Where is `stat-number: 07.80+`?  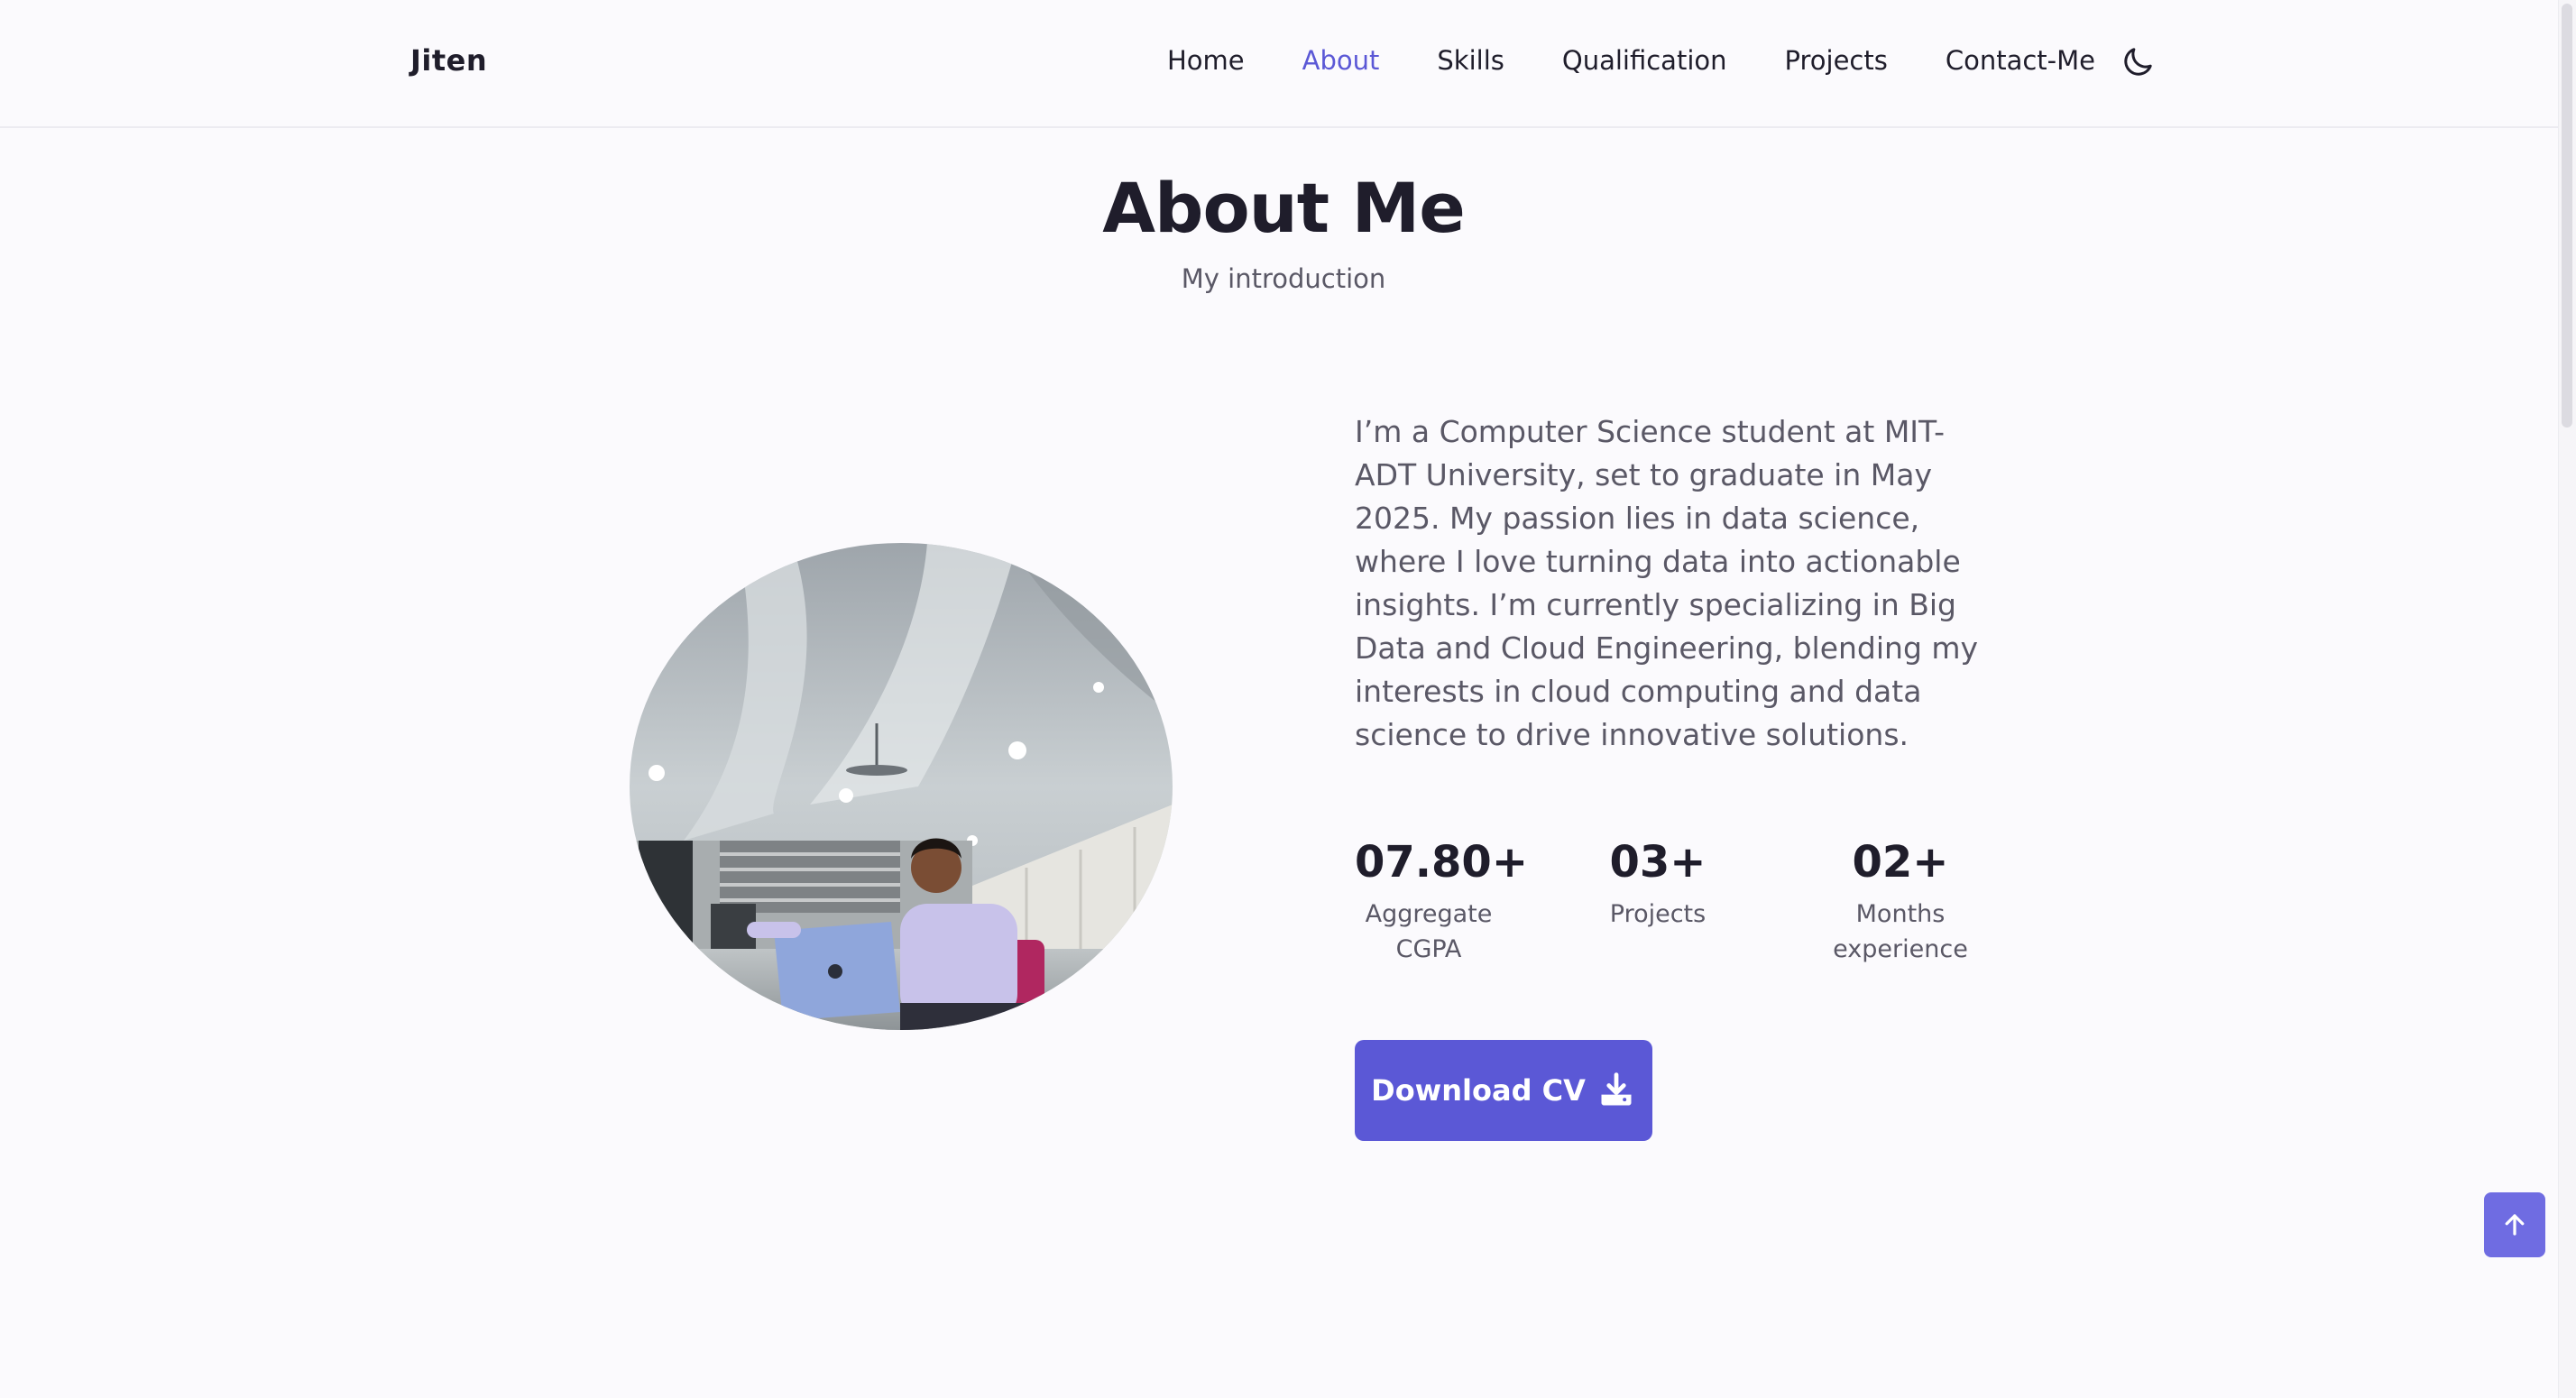
stat-number: 07.80+ is located at coordinates (1442, 862).